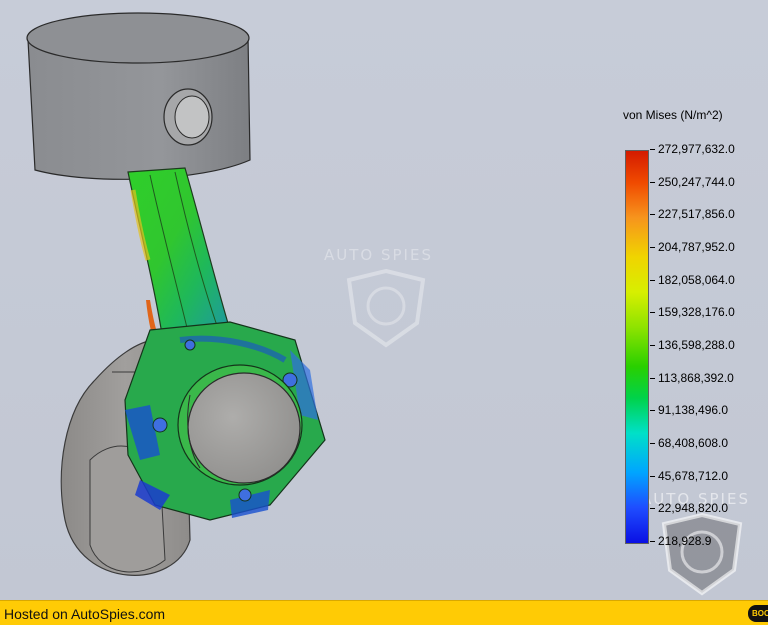 The height and width of the screenshot is (625, 768). I want to click on legend-label: 136,598,288.0, so click(696, 345).